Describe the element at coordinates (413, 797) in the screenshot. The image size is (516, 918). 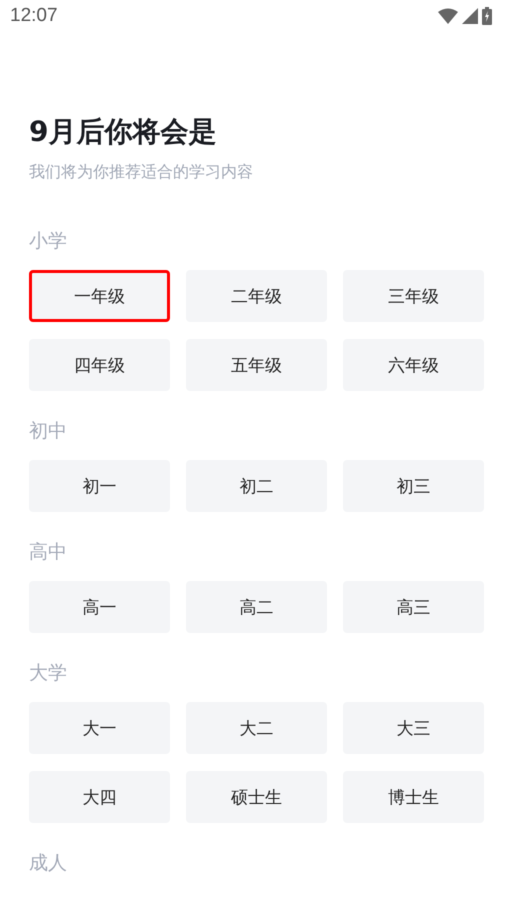
I see `grade-option: 博士生` at that location.